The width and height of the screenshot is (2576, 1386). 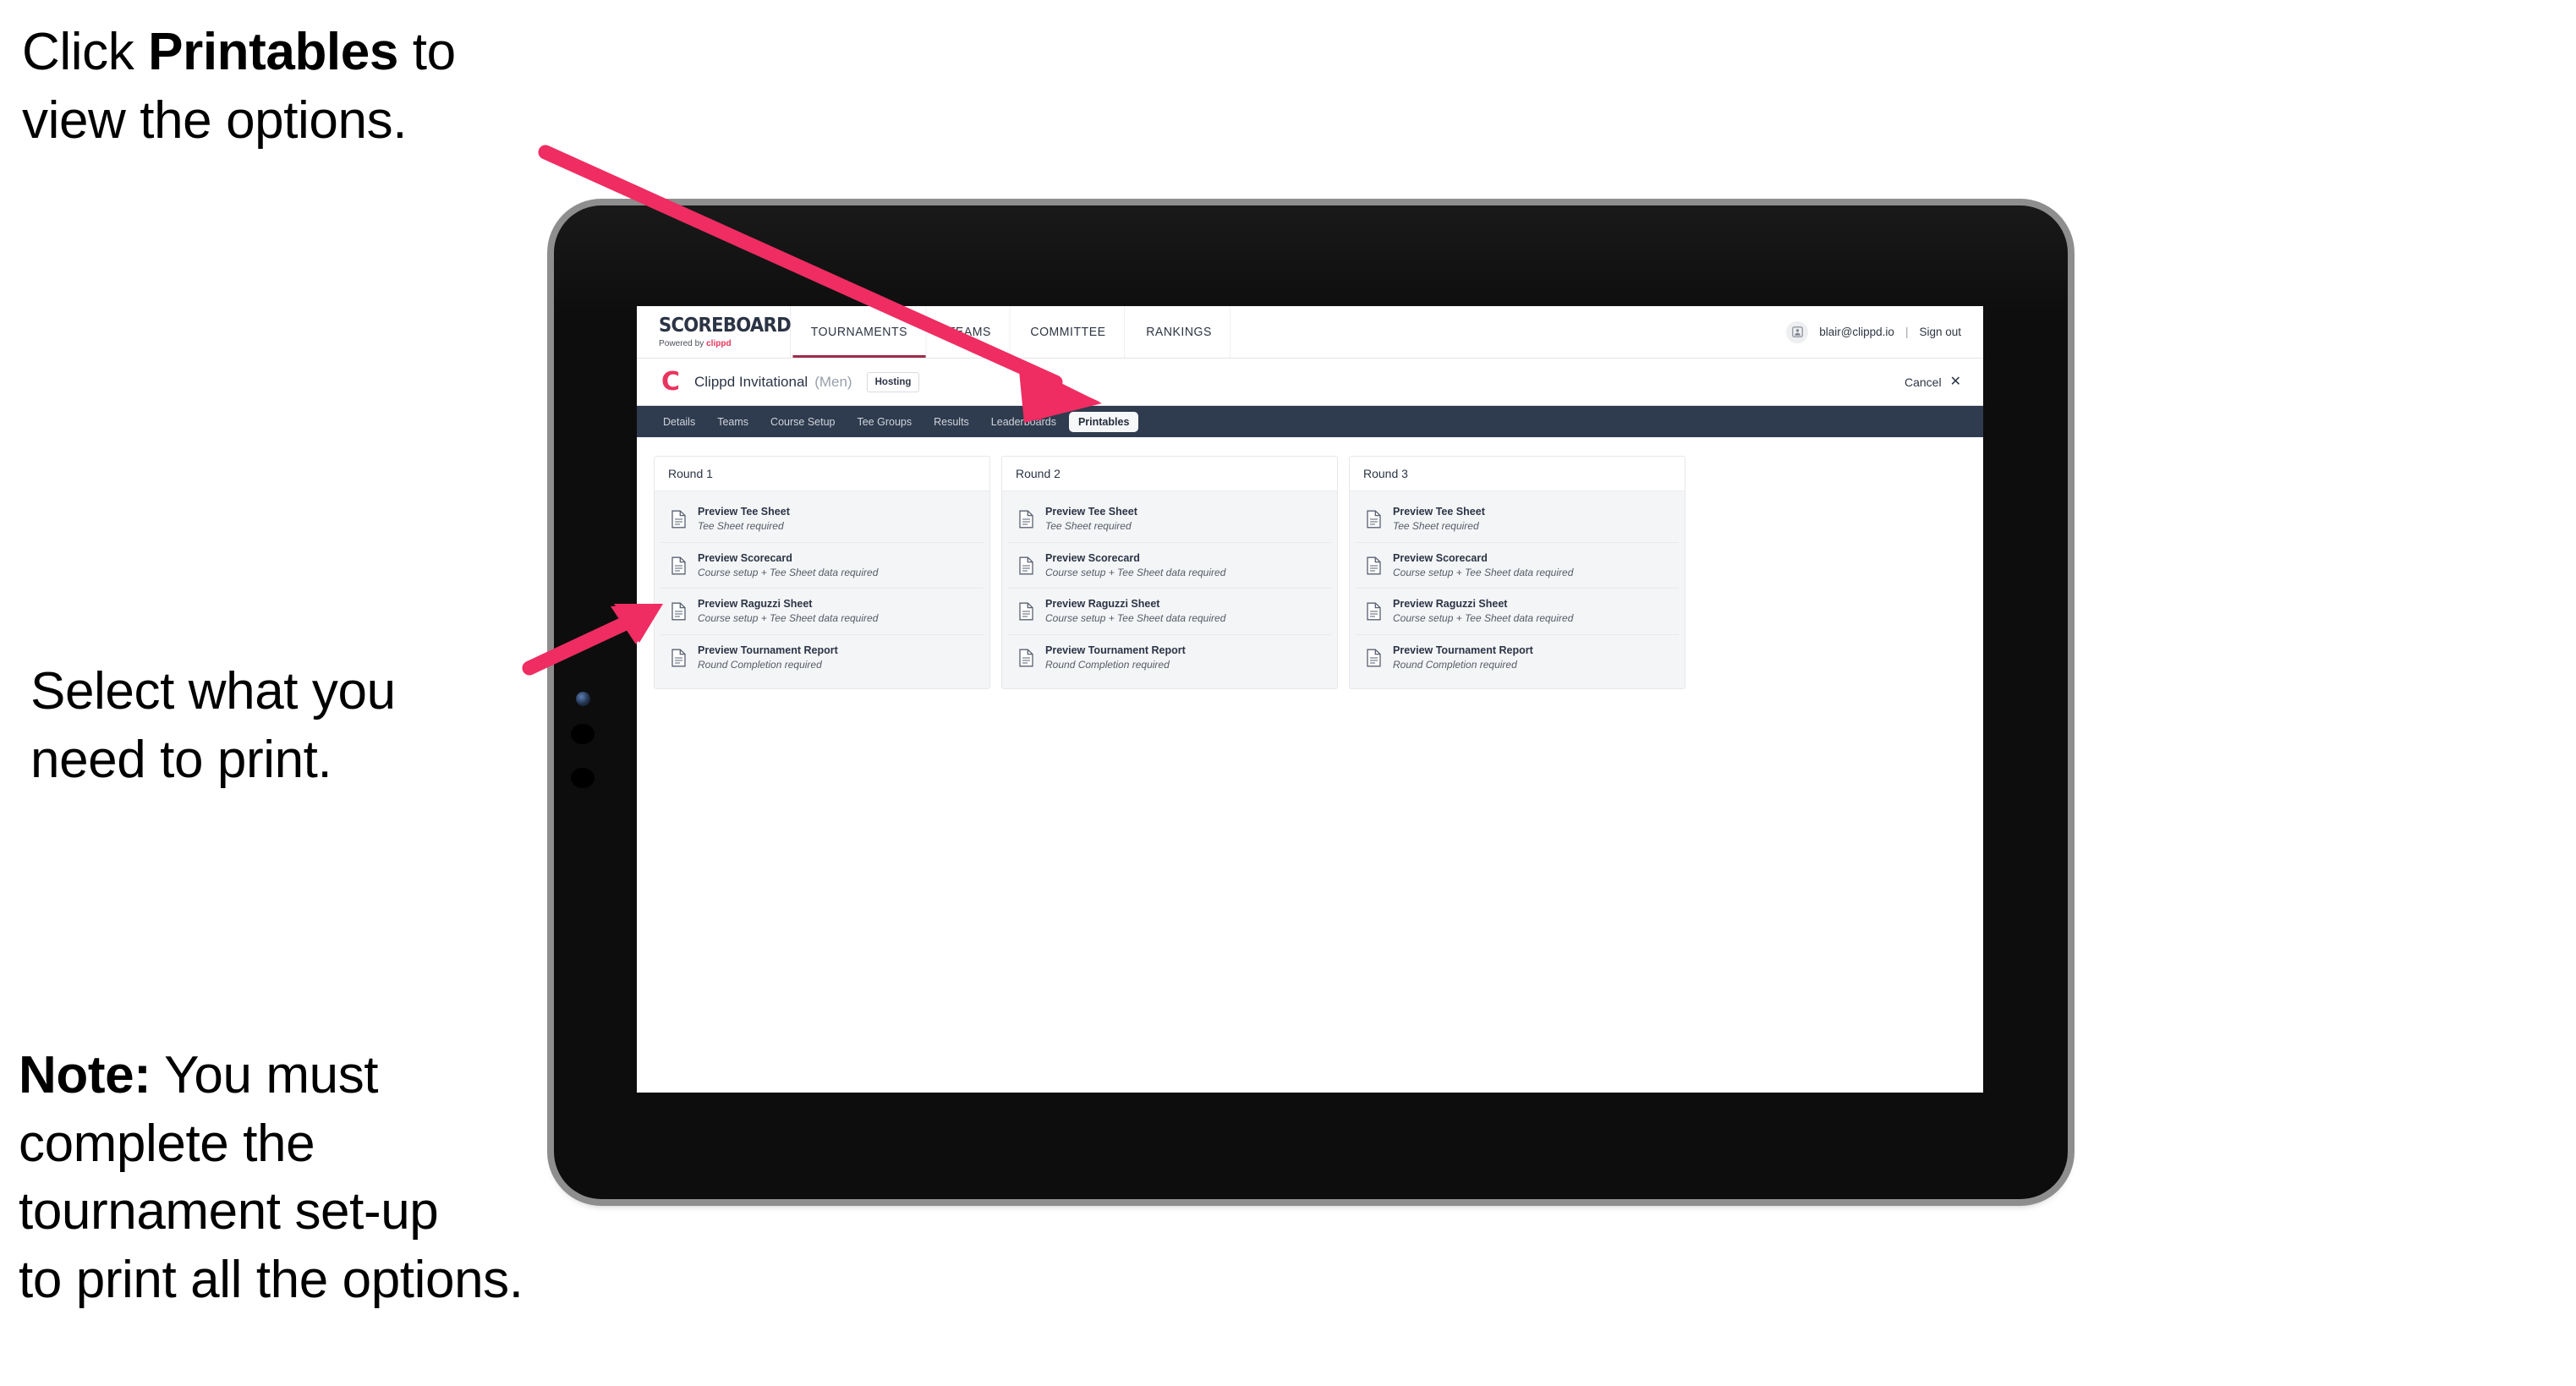 What do you see at coordinates (1923, 382) in the screenshot?
I see `cancel-label: Cancel` at bounding box center [1923, 382].